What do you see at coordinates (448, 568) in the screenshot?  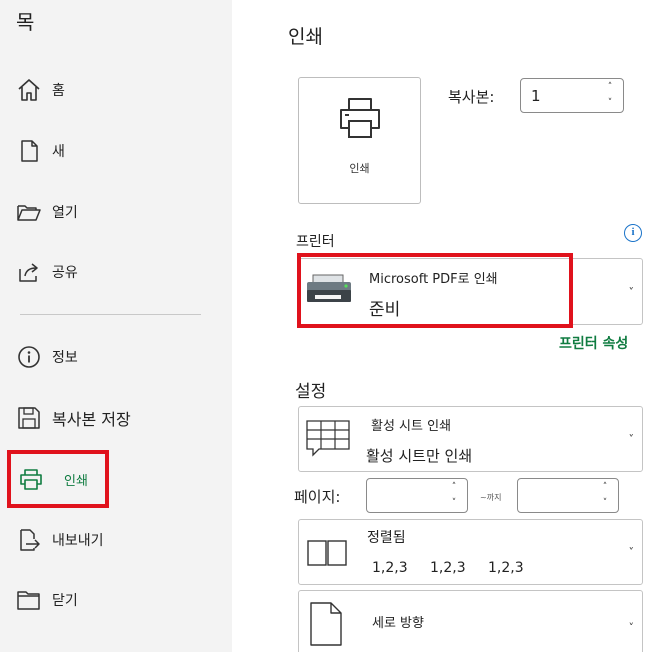 I see `collation-sequence-2: 1,2,3` at bounding box center [448, 568].